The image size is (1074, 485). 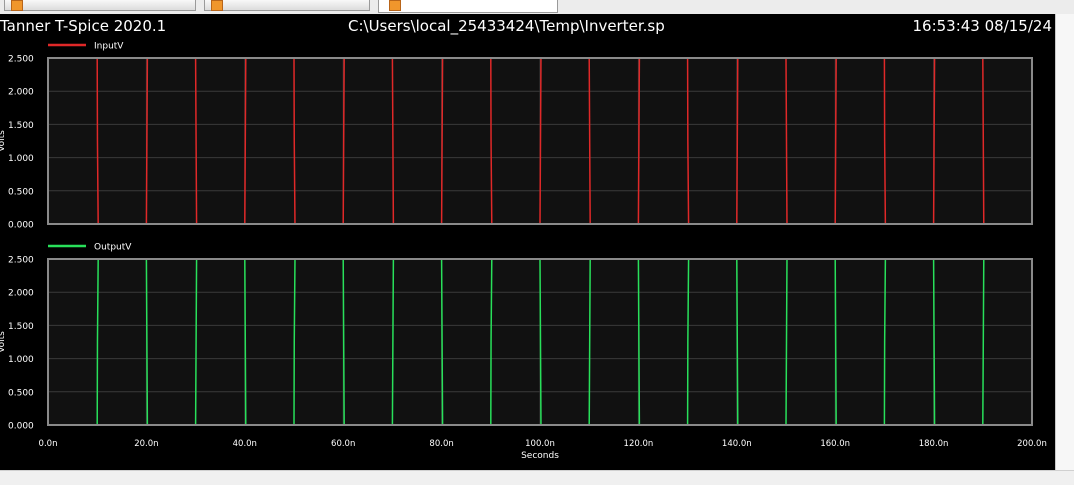 What do you see at coordinates (934, 444) in the screenshot?
I see `x-tick-label: 180.0n` at bounding box center [934, 444].